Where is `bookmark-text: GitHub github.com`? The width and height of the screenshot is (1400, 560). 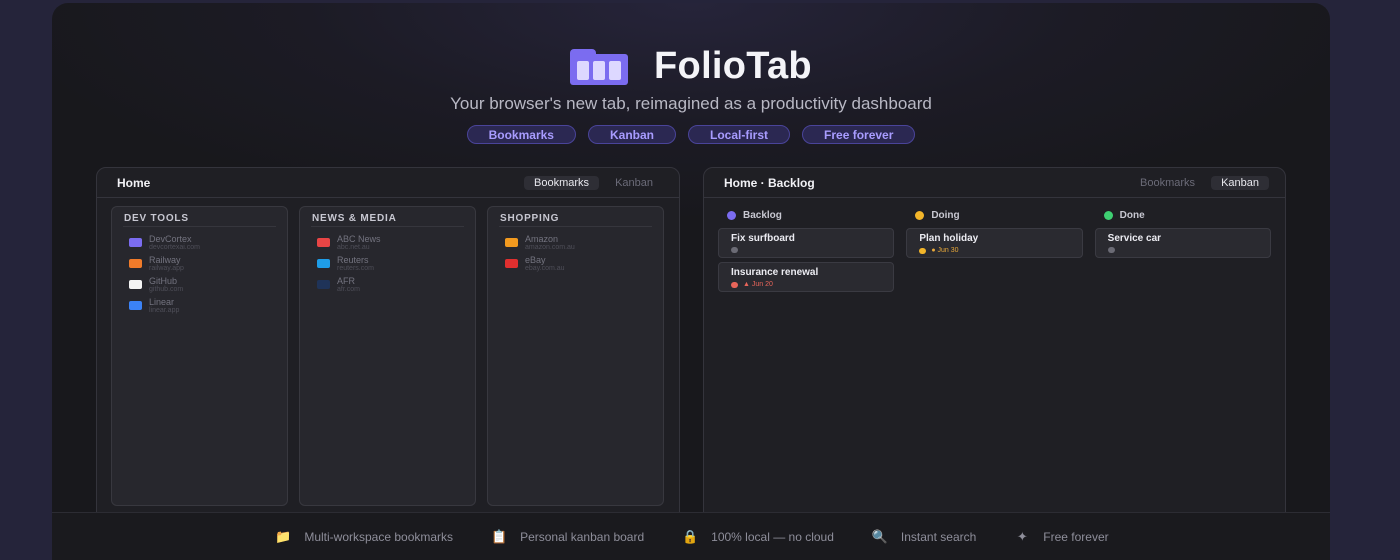
bookmark-text: GitHub github.com is located at coordinates (166, 285).